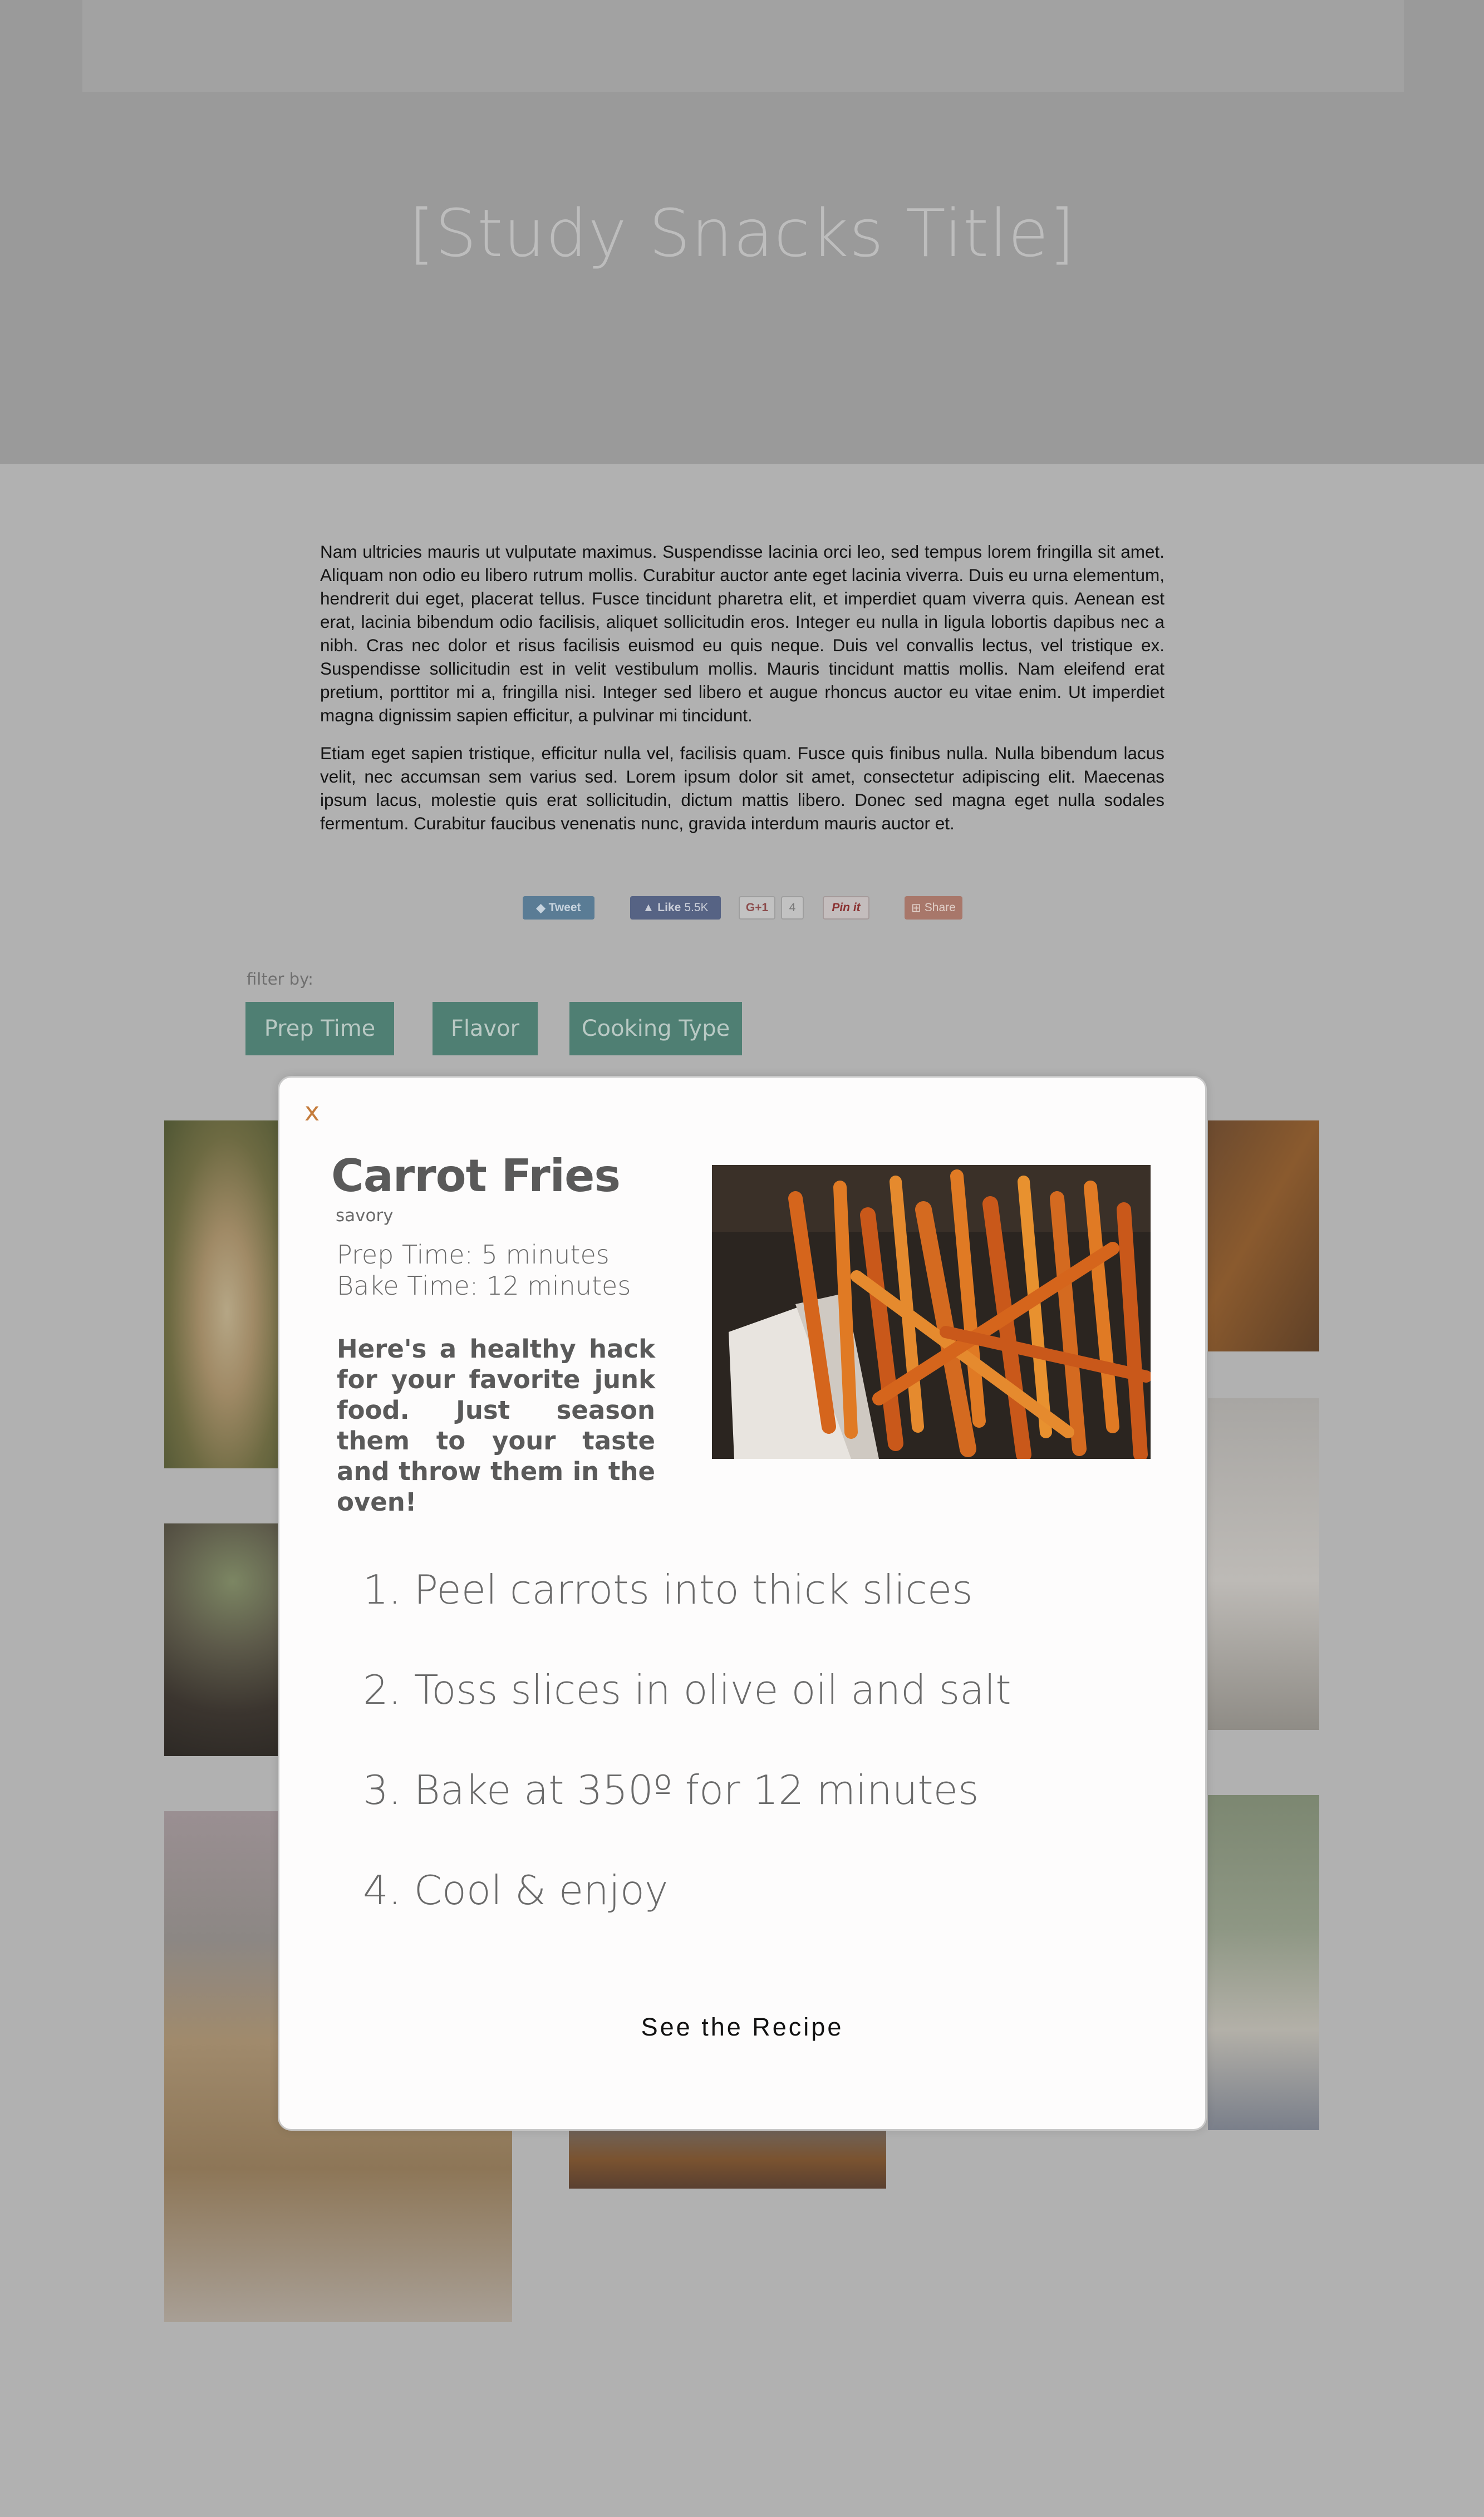 Image resolution: width=1484 pixels, height=2517 pixels. Describe the element at coordinates (656, 1028) in the screenshot. I see `filter-cooking-type-button: Cooking Type` at that location.